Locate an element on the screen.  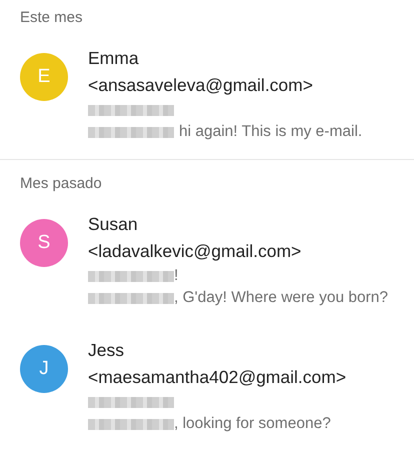
section-header: Mes pasado is located at coordinates (61, 184).